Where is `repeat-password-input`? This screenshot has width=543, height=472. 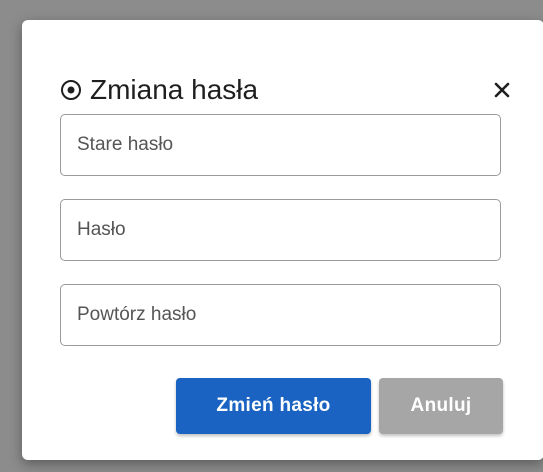 repeat-password-input is located at coordinates (280, 315).